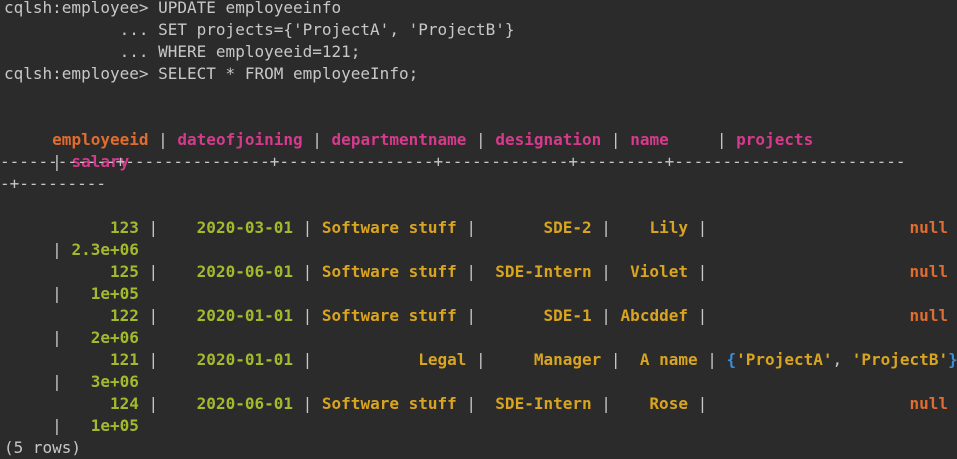  Describe the element at coordinates (43, 447) in the screenshot. I see `row-count: (5 rows)` at that location.